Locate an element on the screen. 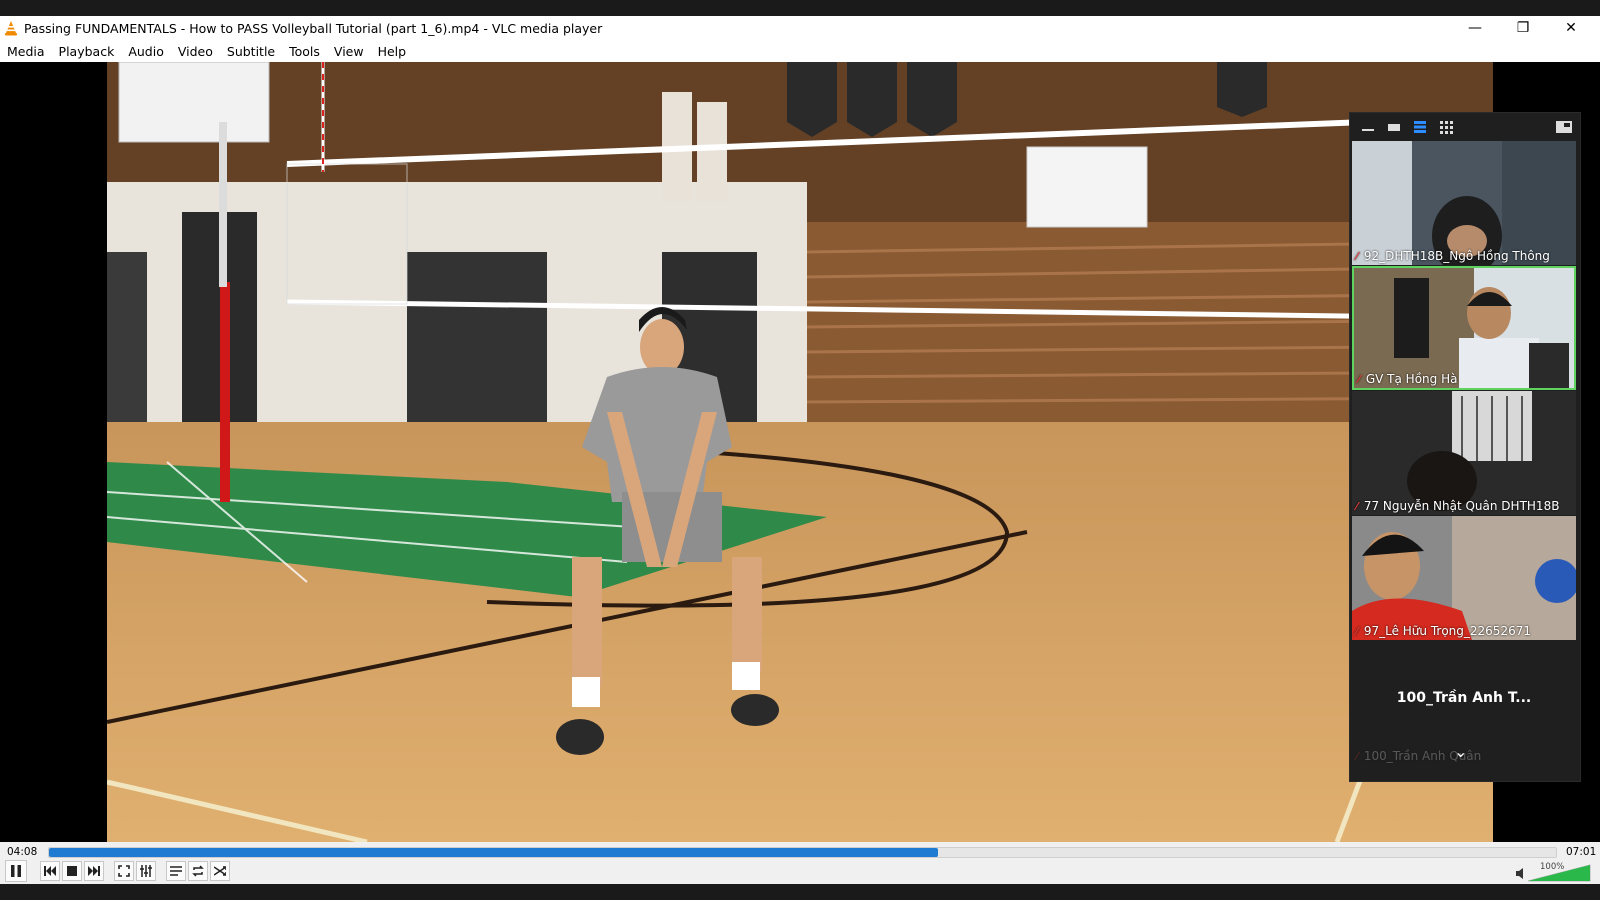 The height and width of the screenshot is (900, 1600). menu-playback: Playback is located at coordinates (87, 51).